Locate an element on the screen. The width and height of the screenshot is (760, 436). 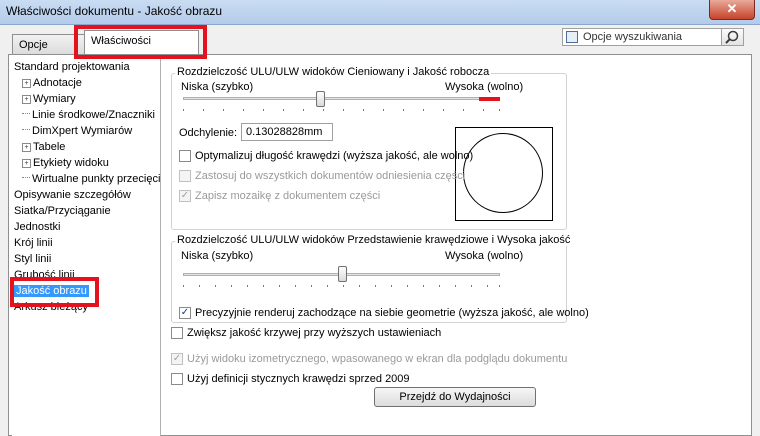
optimize-edge-checkbox is located at coordinates (185, 156).